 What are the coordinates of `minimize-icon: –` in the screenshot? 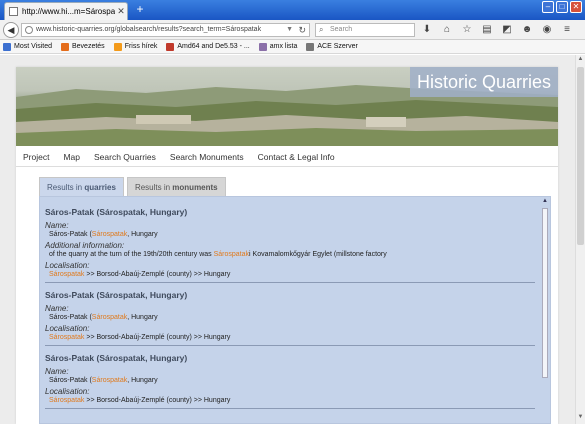 It's located at (548, 7).